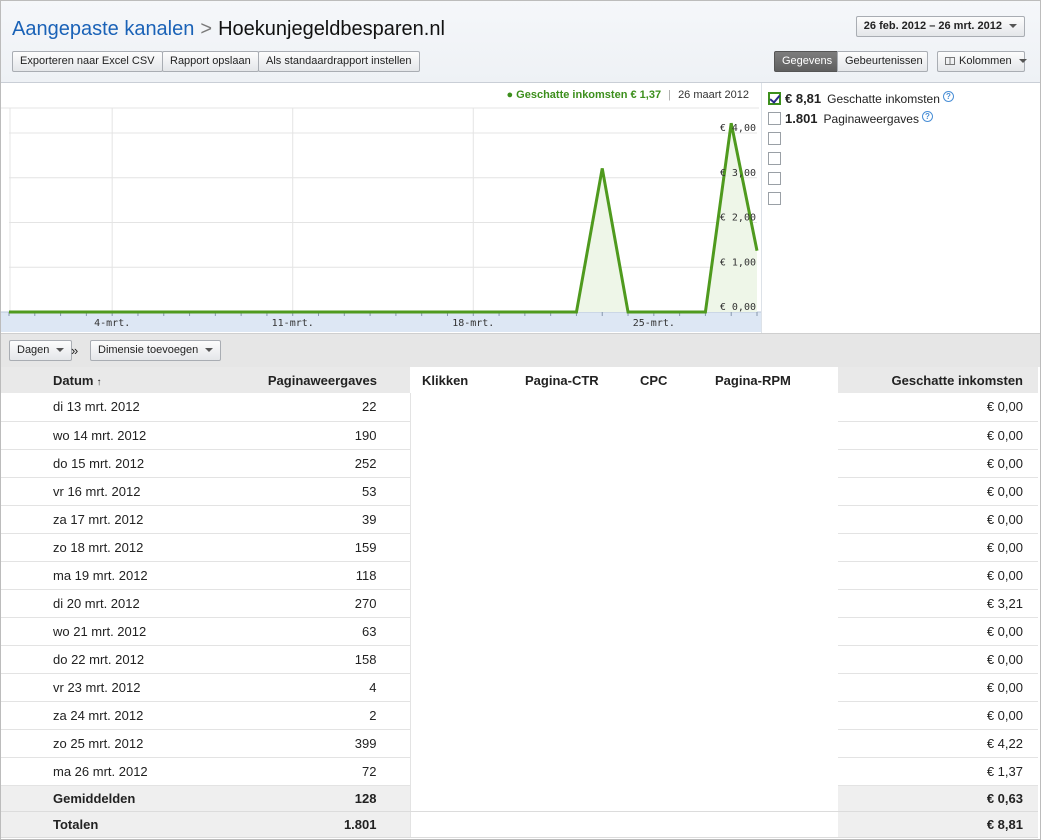  I want to click on export-csv-button: Exporteren naar Excel CSV, so click(87, 61).